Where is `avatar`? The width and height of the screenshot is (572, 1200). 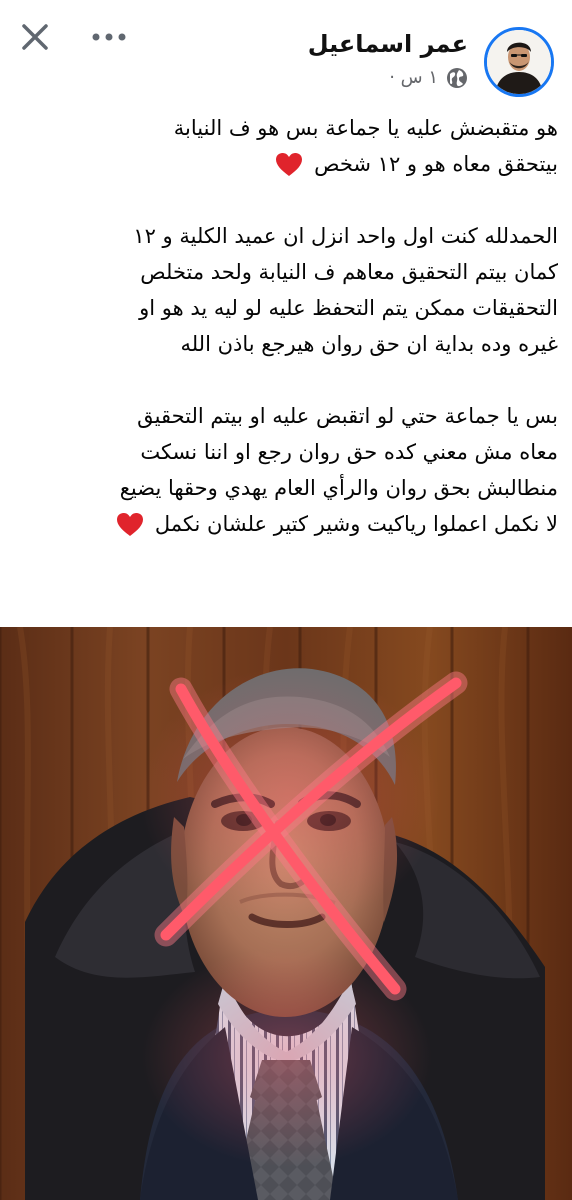
avatar is located at coordinates (519, 62).